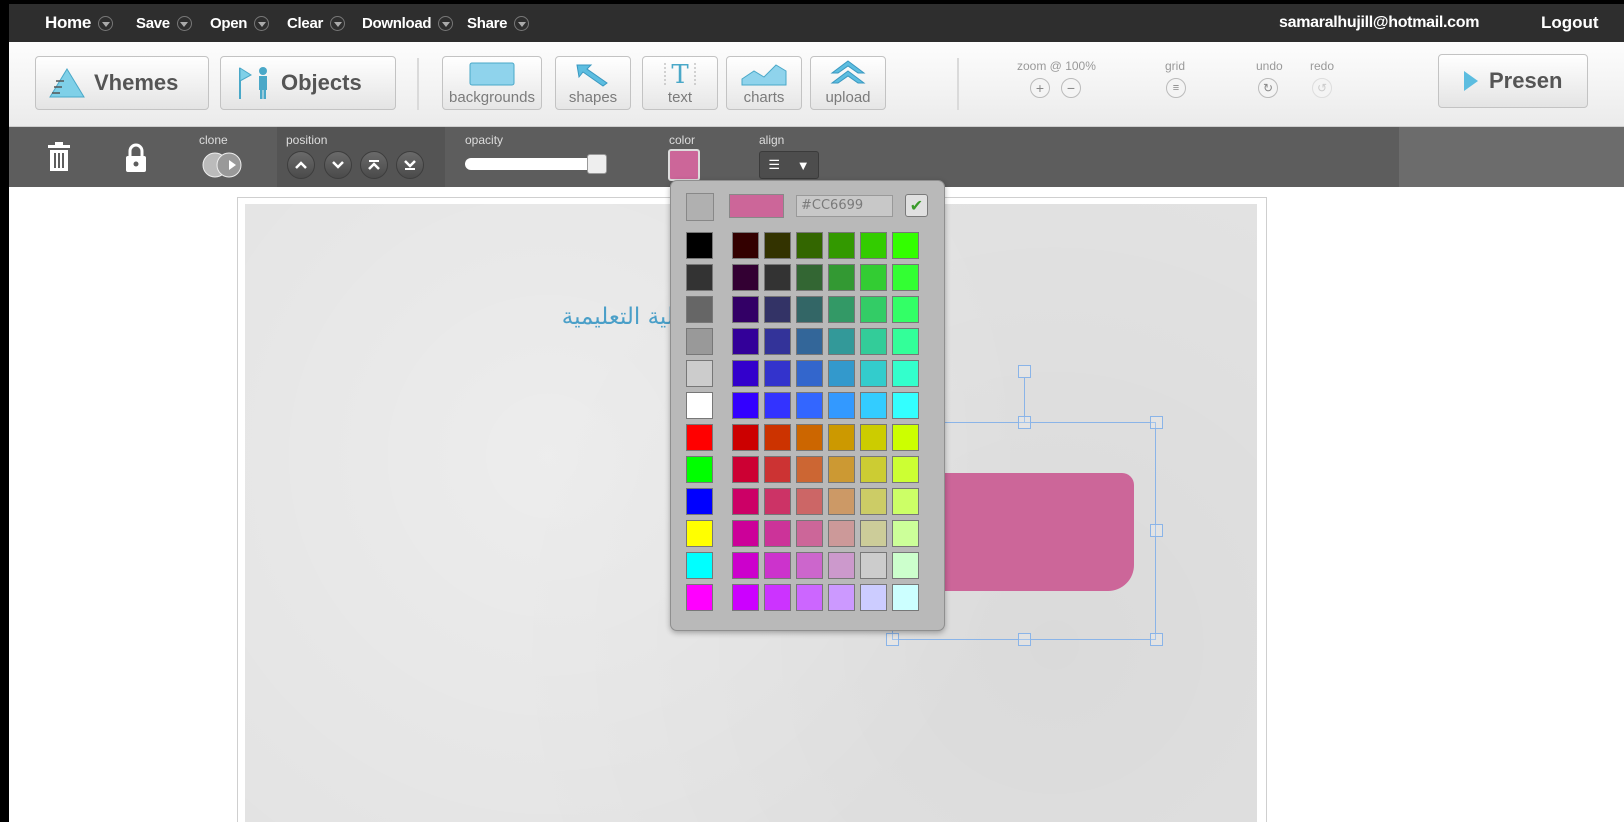 The image size is (1624, 822). I want to click on lock-icon, so click(136, 160).